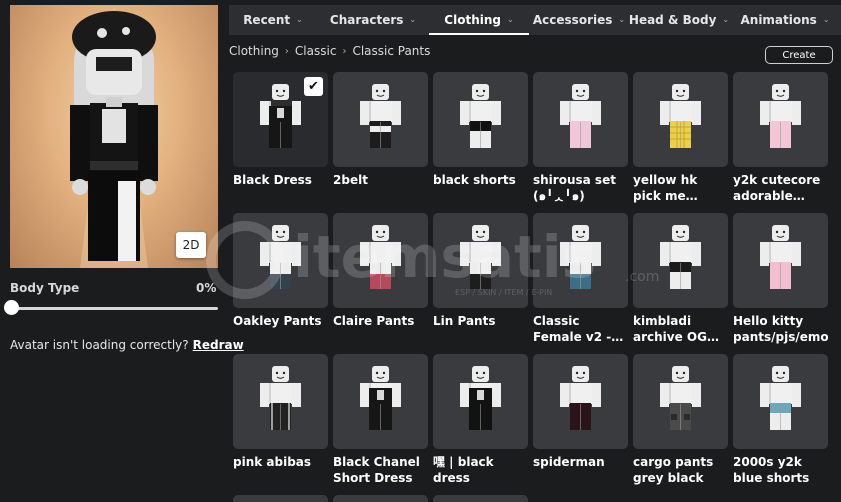 This screenshot has width=841, height=502. What do you see at coordinates (115, 308) in the screenshot?
I see `body-type-slider-track` at bounding box center [115, 308].